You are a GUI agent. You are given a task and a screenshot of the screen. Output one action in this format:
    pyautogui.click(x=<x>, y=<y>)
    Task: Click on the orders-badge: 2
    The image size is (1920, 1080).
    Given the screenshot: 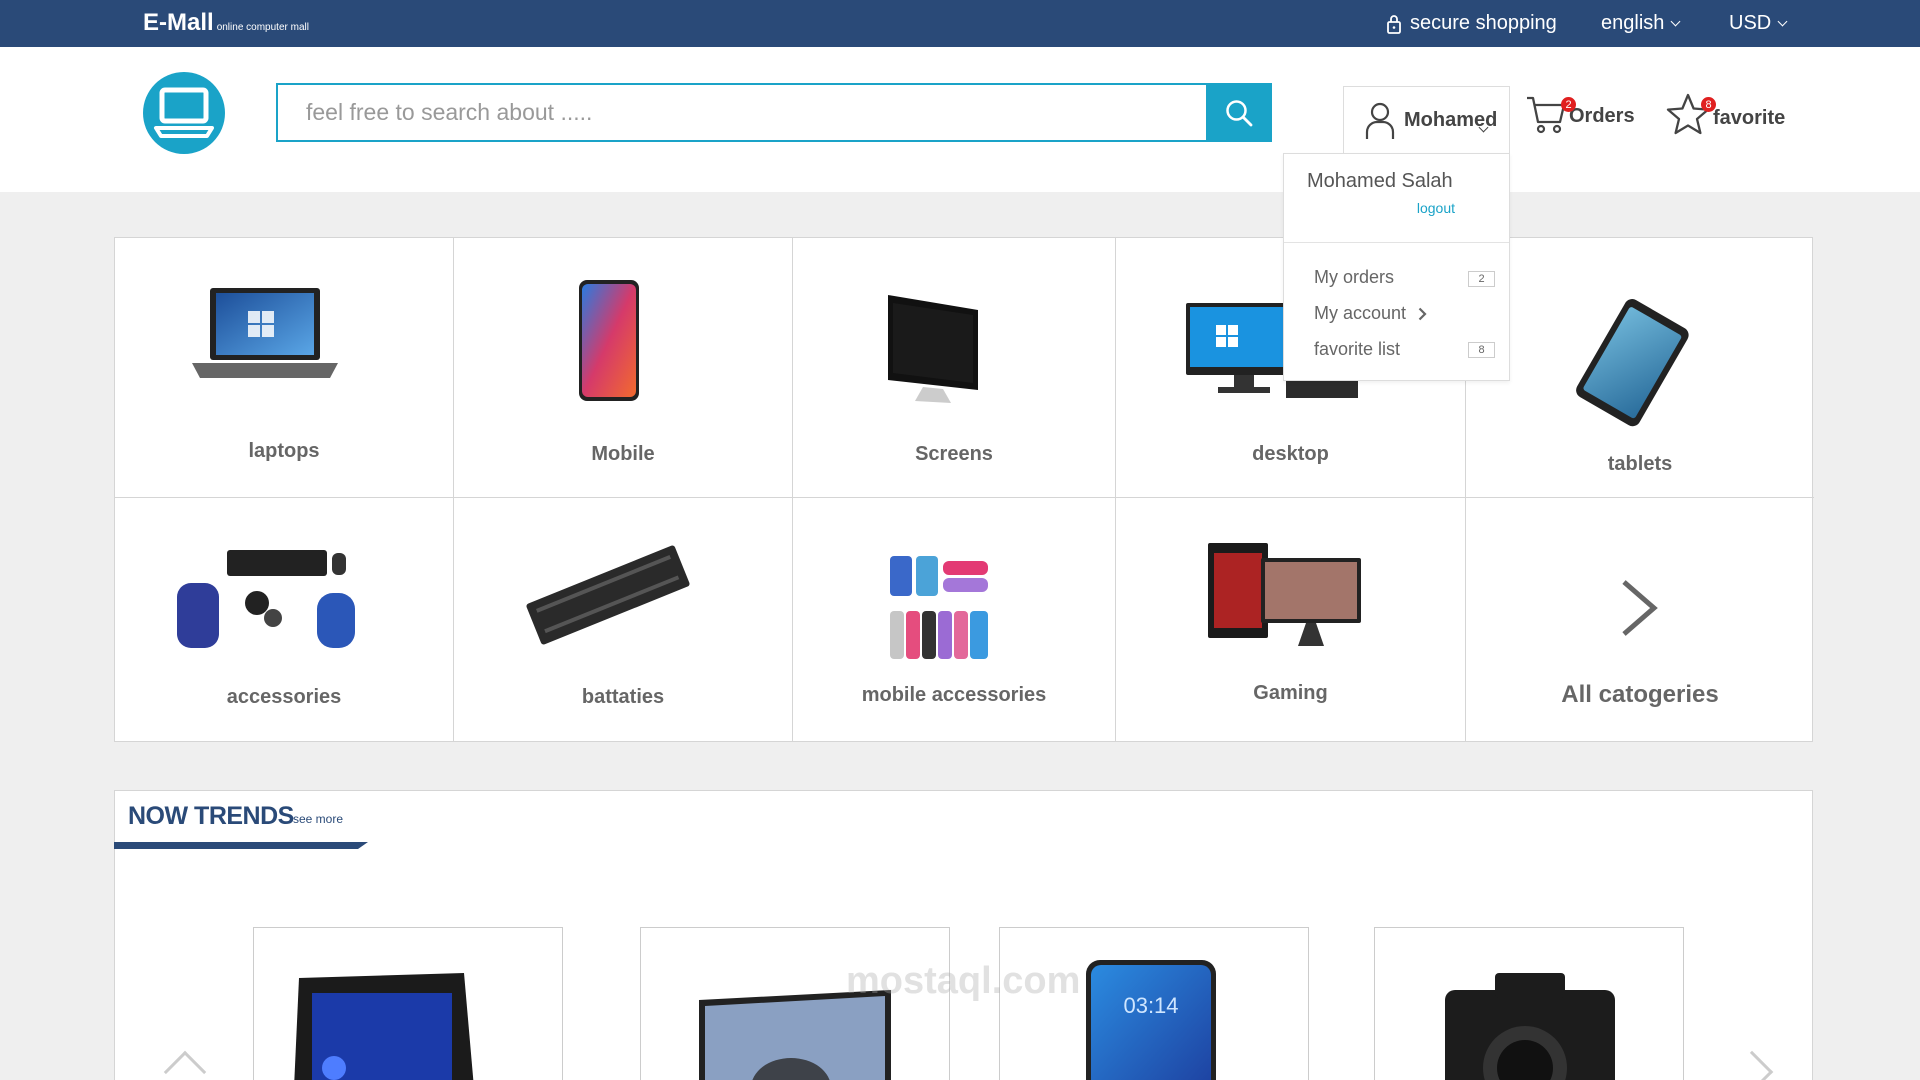 What is the action you would take?
    pyautogui.click(x=1568, y=104)
    